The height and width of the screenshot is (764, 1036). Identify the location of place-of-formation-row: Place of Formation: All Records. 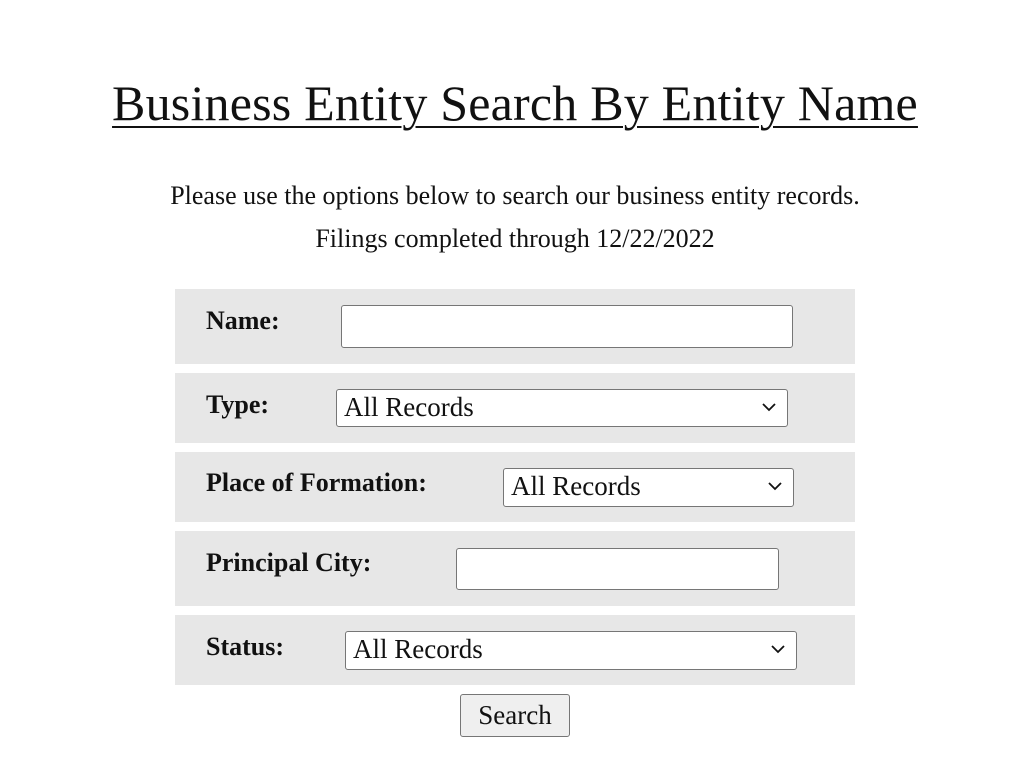
(515, 487).